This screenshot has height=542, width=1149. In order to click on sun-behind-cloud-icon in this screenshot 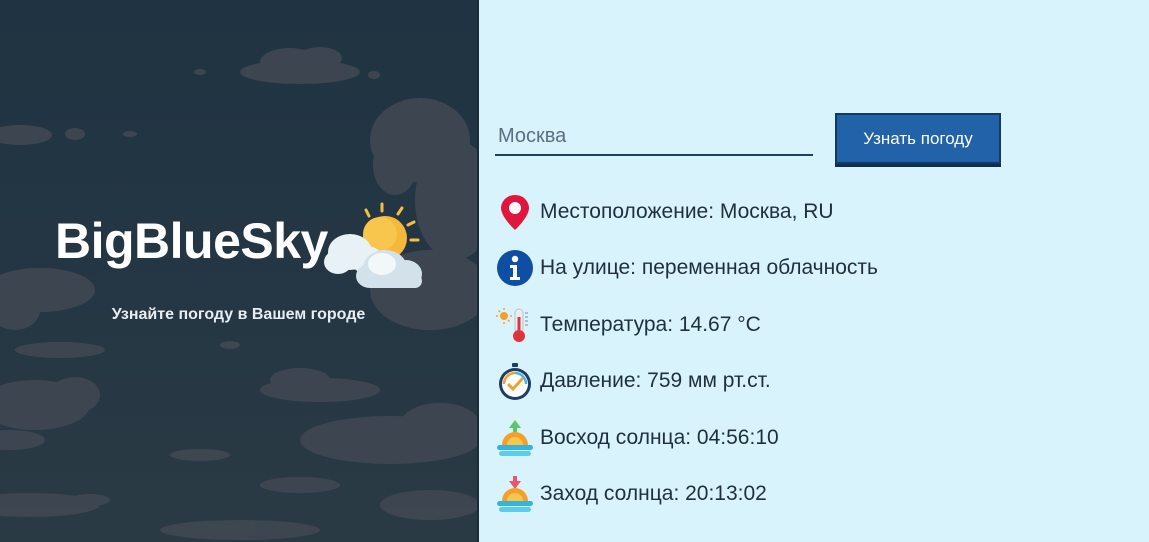, I will do `click(373, 245)`.